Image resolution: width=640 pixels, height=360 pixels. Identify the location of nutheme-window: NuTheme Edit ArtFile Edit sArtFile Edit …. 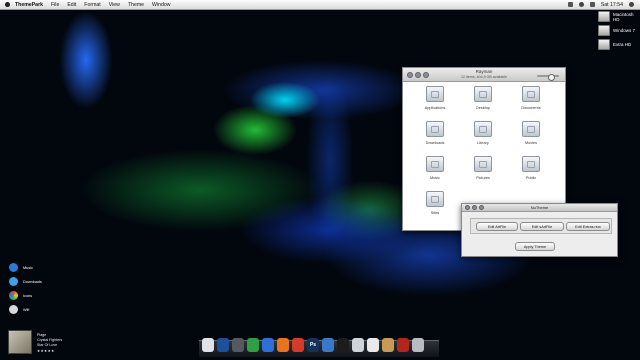
(539, 230).